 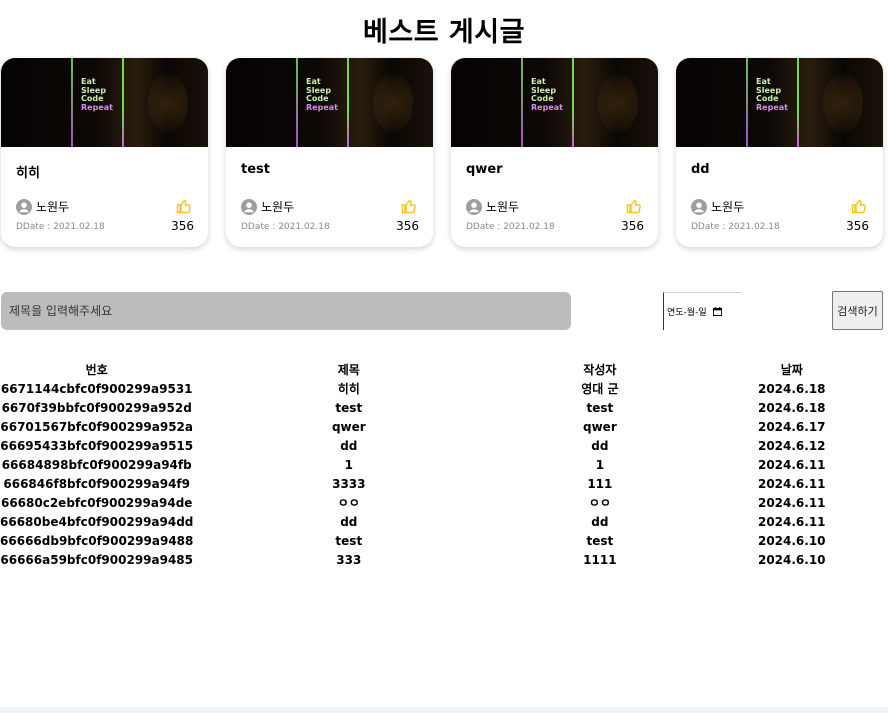 What do you see at coordinates (255, 169) in the screenshot?
I see `card-title: test` at bounding box center [255, 169].